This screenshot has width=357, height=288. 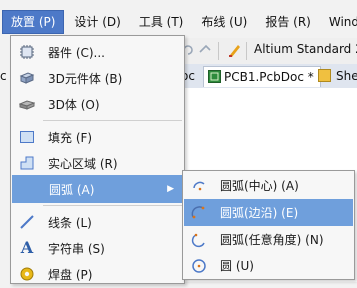 I want to click on submenu-item-label: 圆弧(边沿) (E), so click(x=259, y=213).